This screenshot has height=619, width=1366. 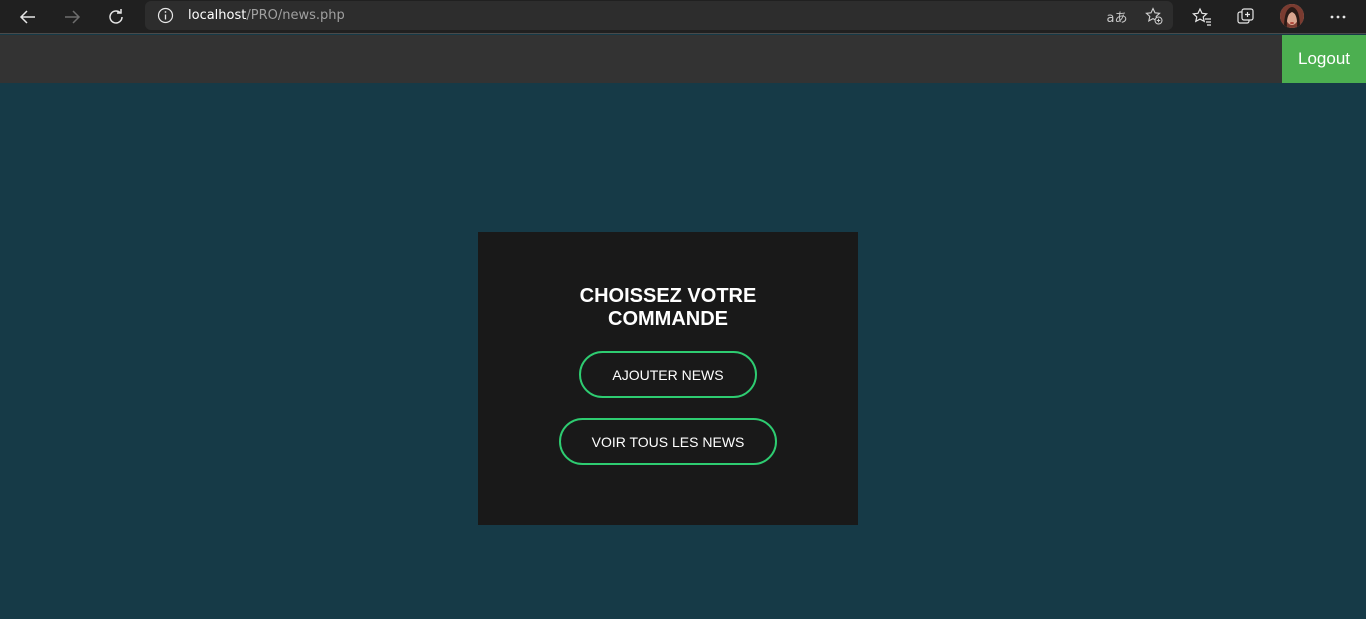 I want to click on more-icon, so click(x=1338, y=17).